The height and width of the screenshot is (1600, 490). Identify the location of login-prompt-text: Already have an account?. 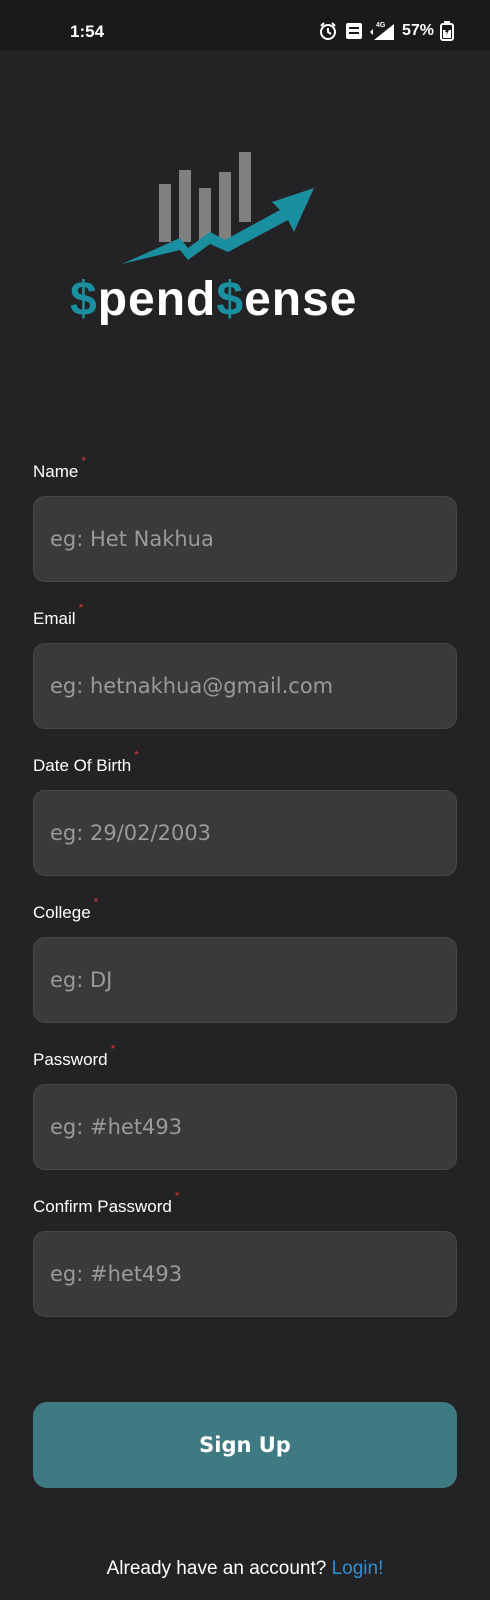
(219, 1568).